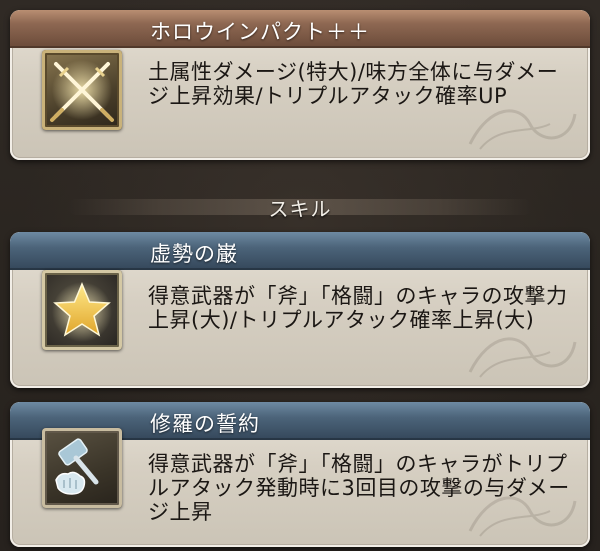 Image resolution: width=600 pixels, height=551 pixels. Describe the element at coordinates (82, 468) in the screenshot. I see `axe-fist-icon` at that location.